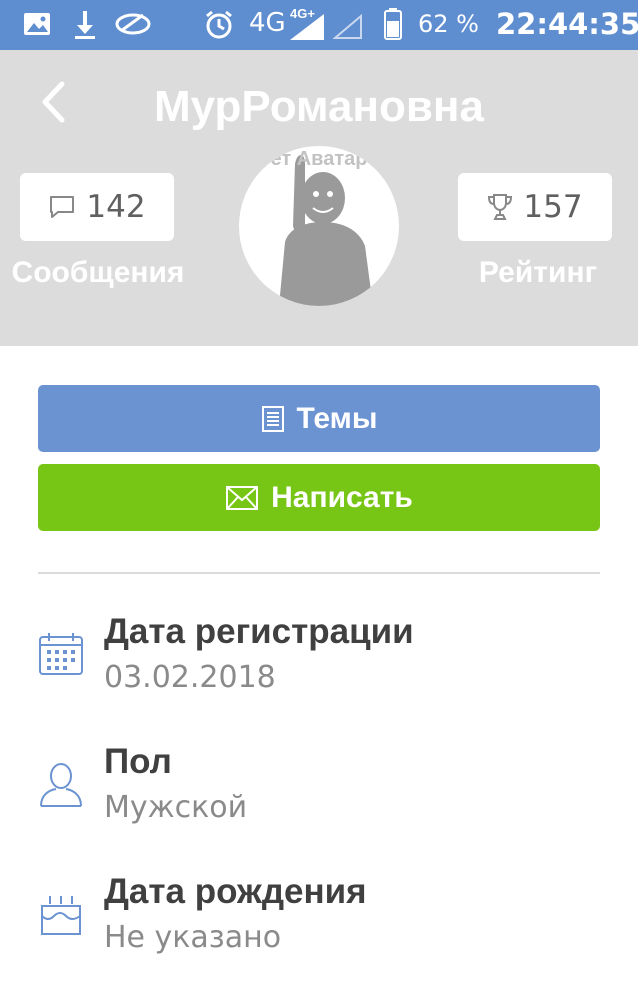 The height and width of the screenshot is (1000, 638). I want to click on messages-stat: 142, so click(97, 207).